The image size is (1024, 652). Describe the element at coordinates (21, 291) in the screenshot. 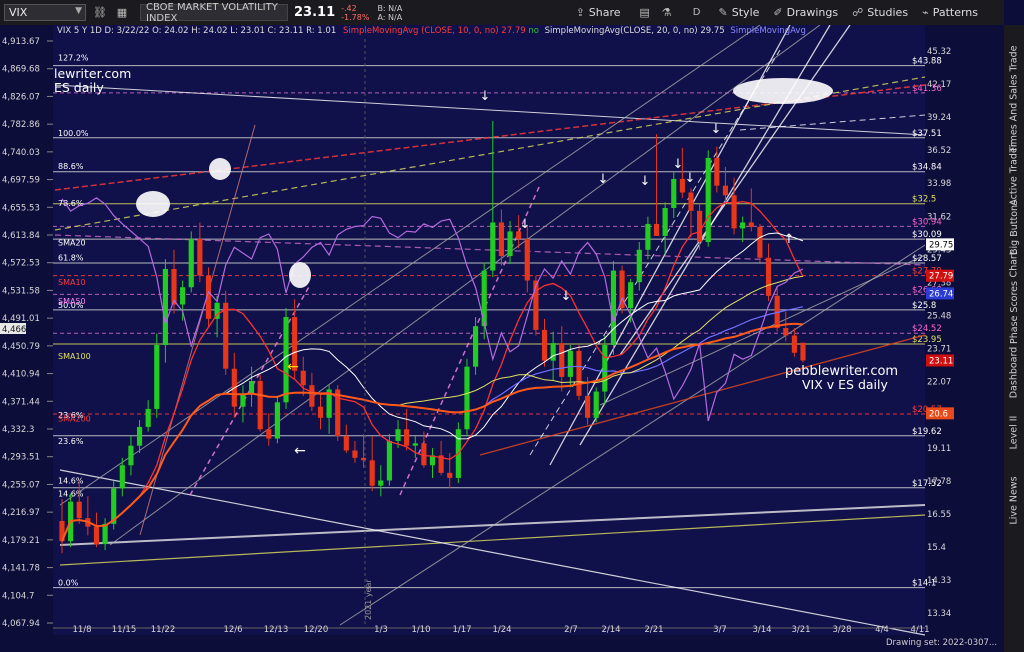

I see `left-axis-tick-label: 4,531.58` at that location.